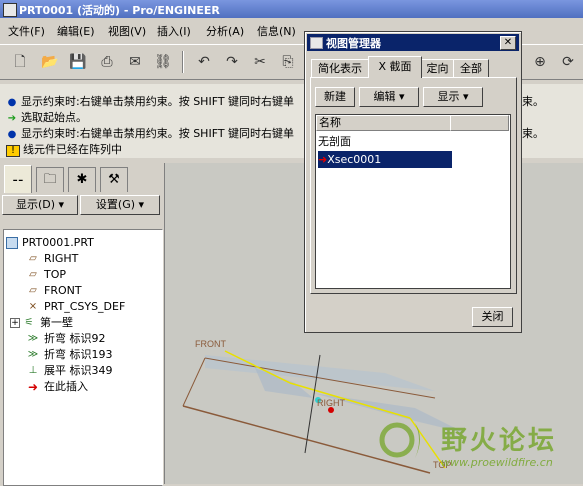 This screenshot has width=583, height=486. I want to click on show-button-label: 显示, so click(448, 96).